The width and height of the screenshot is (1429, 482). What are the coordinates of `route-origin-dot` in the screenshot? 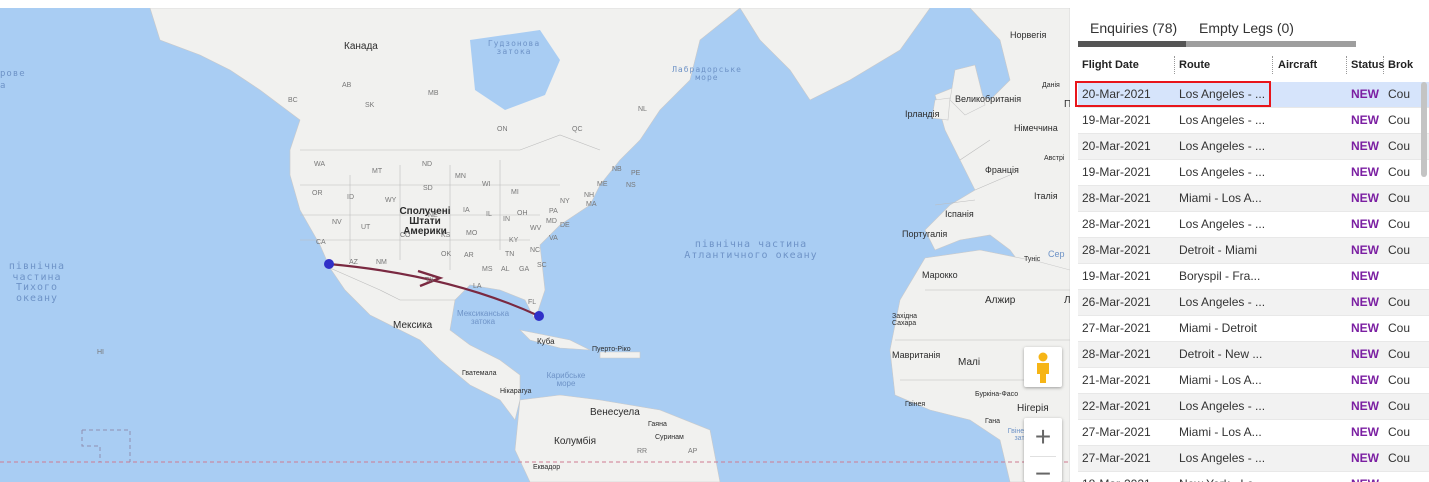 It's located at (329, 264).